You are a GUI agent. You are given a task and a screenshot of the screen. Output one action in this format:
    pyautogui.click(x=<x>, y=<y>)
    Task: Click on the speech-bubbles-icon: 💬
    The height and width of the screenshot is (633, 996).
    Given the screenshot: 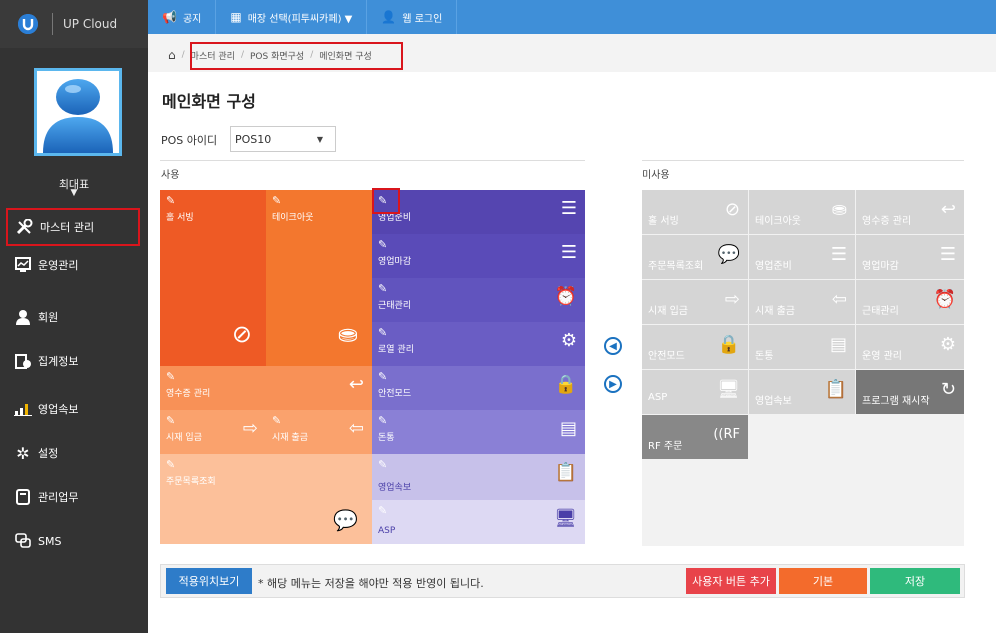 What is the action you would take?
    pyautogui.click(x=345, y=520)
    